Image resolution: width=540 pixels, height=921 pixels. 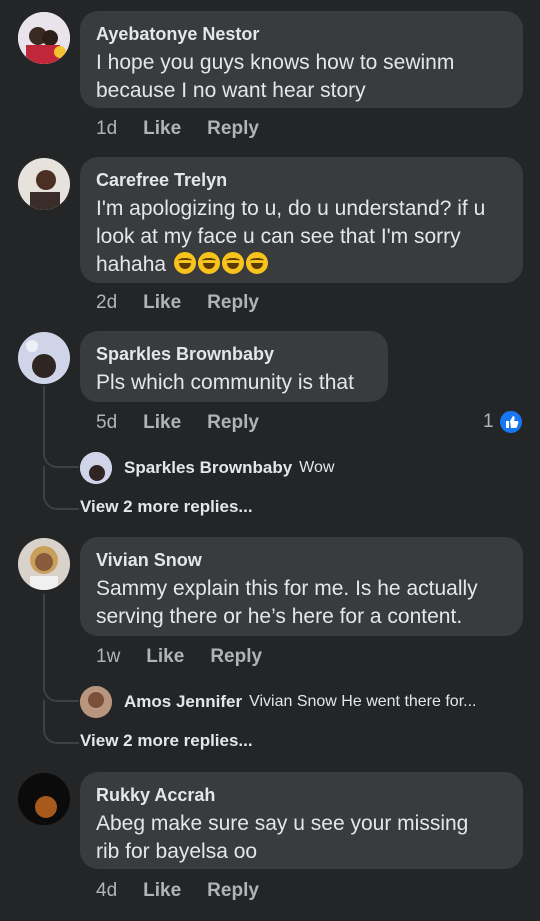 What do you see at coordinates (231, 90) in the screenshot?
I see `comment-text-line: because I no want hear story` at bounding box center [231, 90].